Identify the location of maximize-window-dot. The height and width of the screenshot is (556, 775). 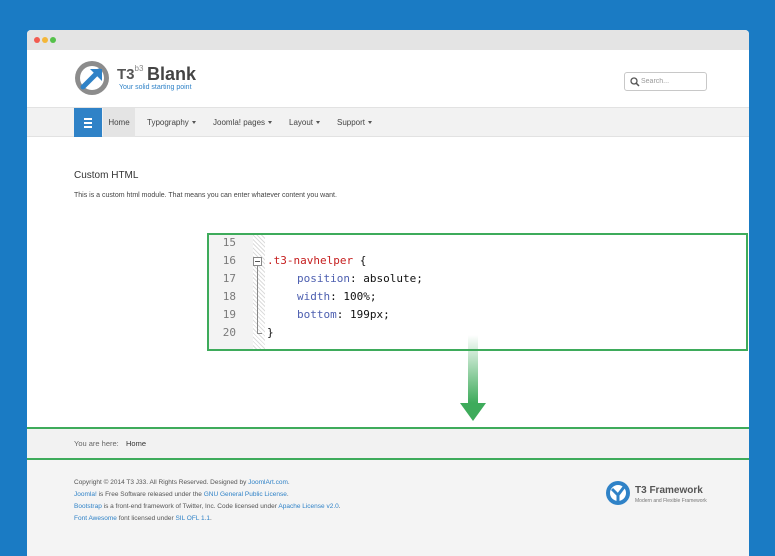
(53, 40).